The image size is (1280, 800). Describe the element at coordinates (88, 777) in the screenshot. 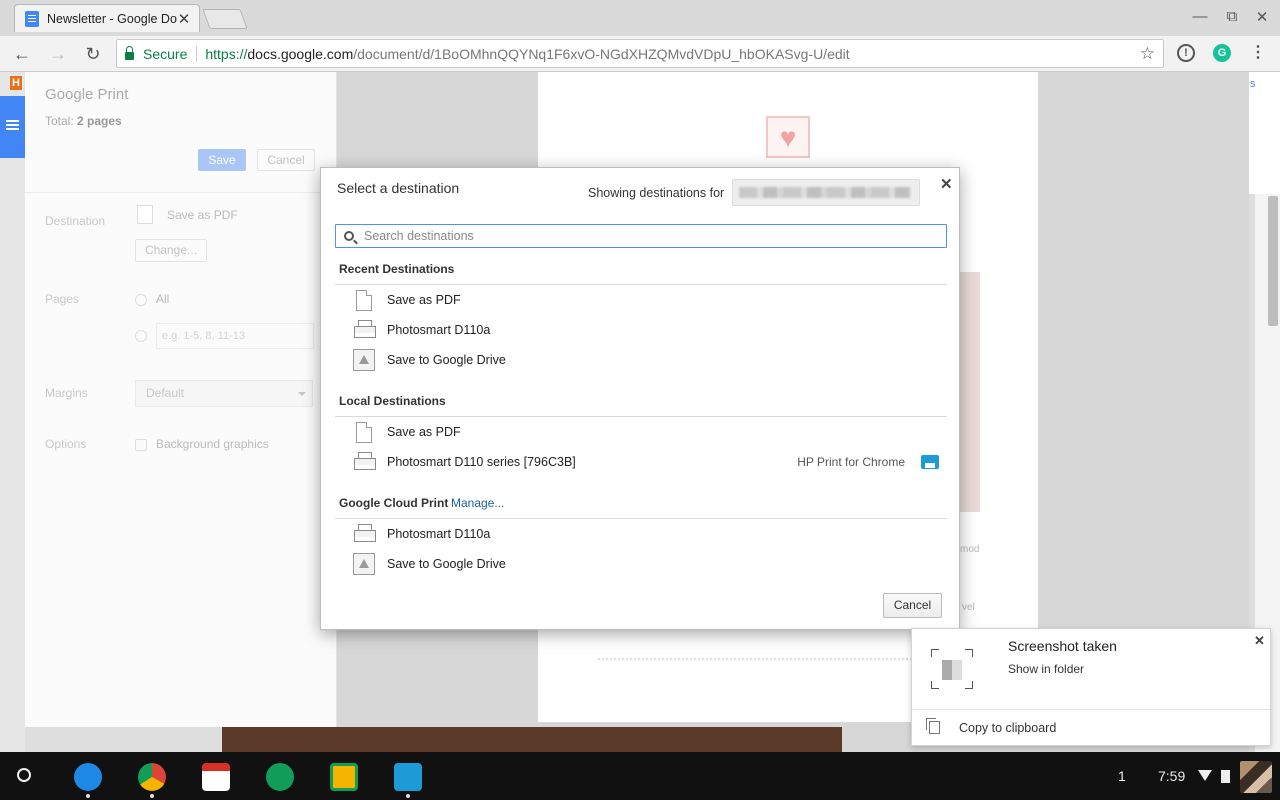

I see `files-icon` at that location.